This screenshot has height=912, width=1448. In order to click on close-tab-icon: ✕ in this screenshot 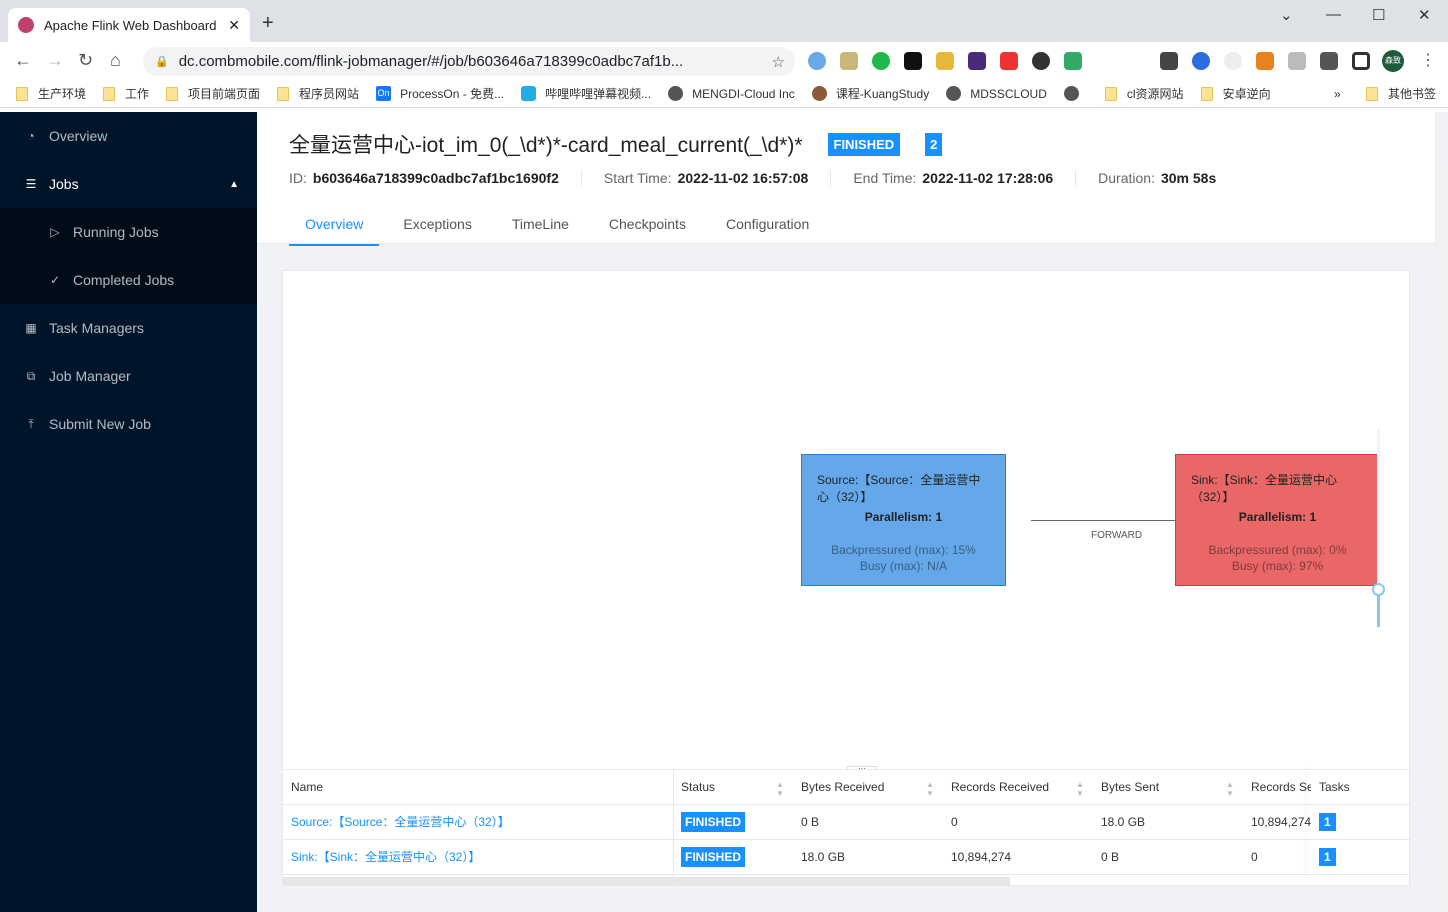, I will do `click(234, 25)`.